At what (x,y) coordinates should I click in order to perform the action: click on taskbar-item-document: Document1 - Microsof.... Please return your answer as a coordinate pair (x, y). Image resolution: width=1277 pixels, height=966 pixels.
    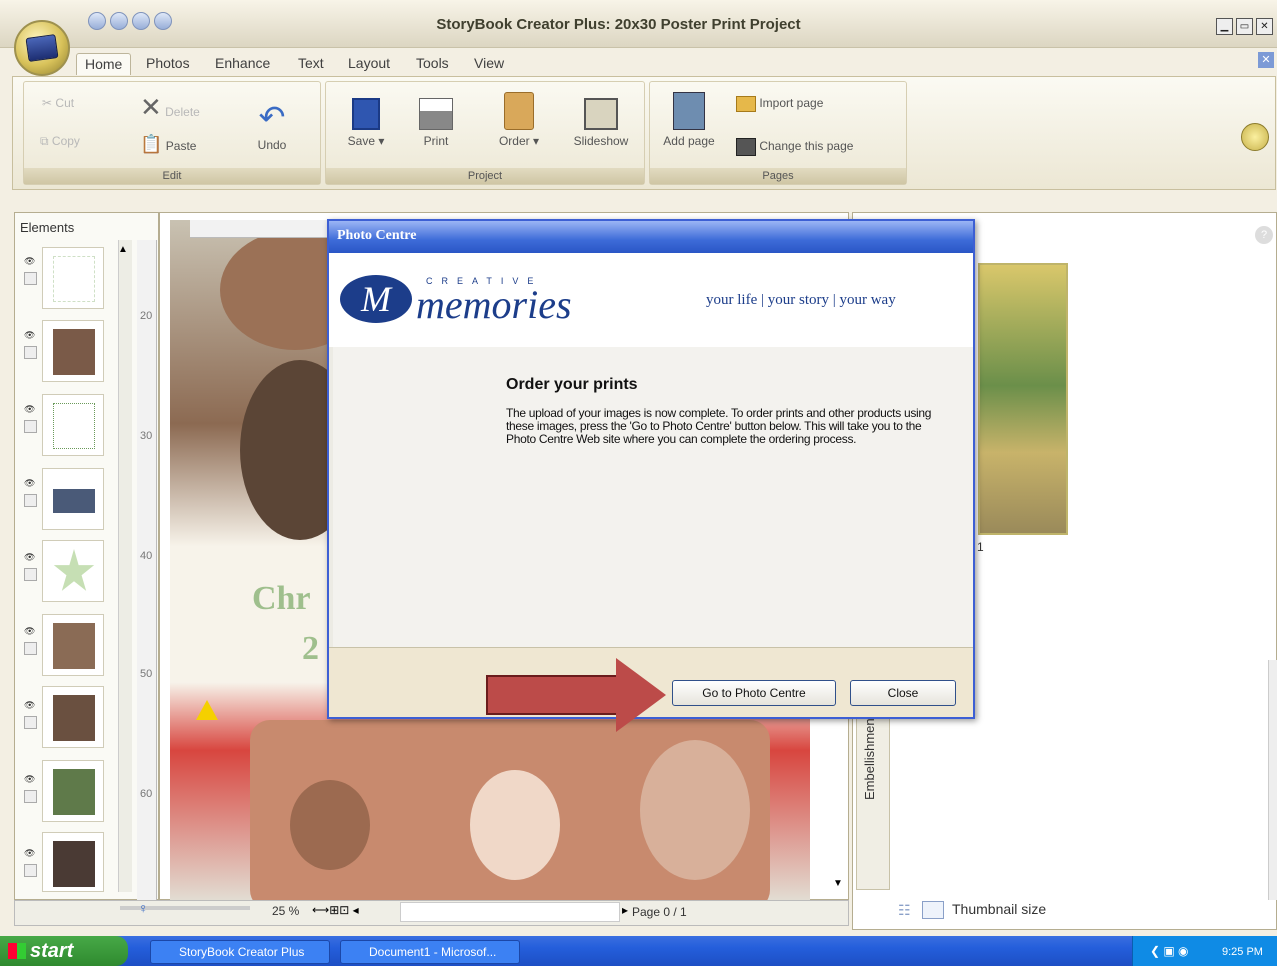
    Looking at the image, I should click on (430, 952).